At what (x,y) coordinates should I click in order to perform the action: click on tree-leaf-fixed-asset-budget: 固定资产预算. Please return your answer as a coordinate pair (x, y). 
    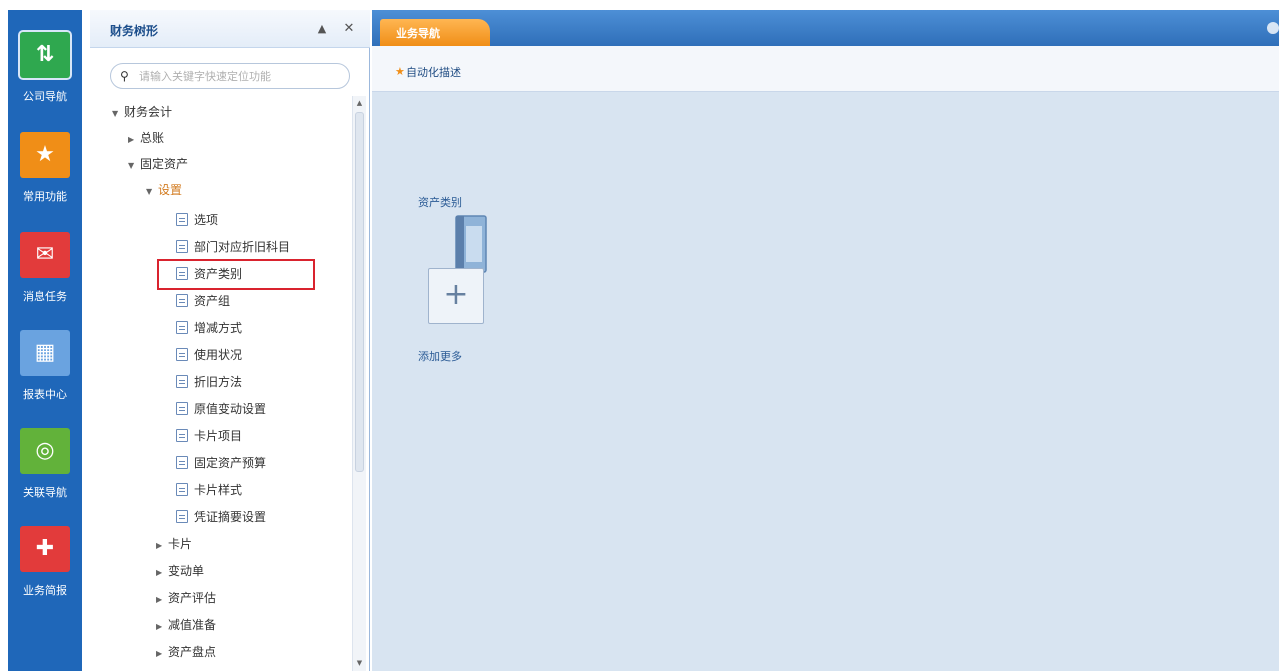
    Looking at the image, I should click on (221, 463).